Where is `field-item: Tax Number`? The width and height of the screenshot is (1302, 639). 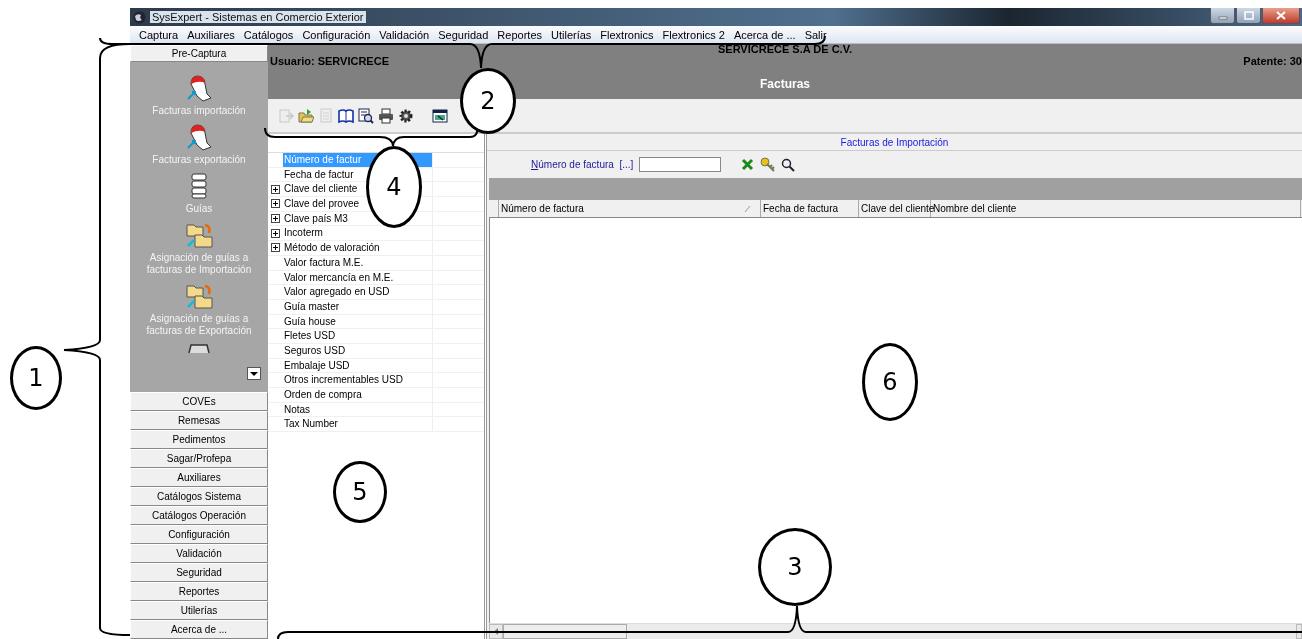 field-item: Tax Number is located at coordinates (358, 424).